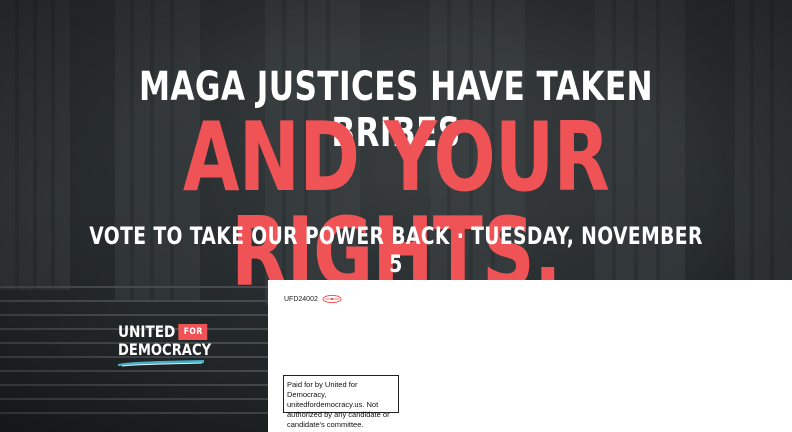 Image resolution: width=792 pixels, height=432 pixels. I want to click on postal-indicia-mark-icon, so click(332, 299).